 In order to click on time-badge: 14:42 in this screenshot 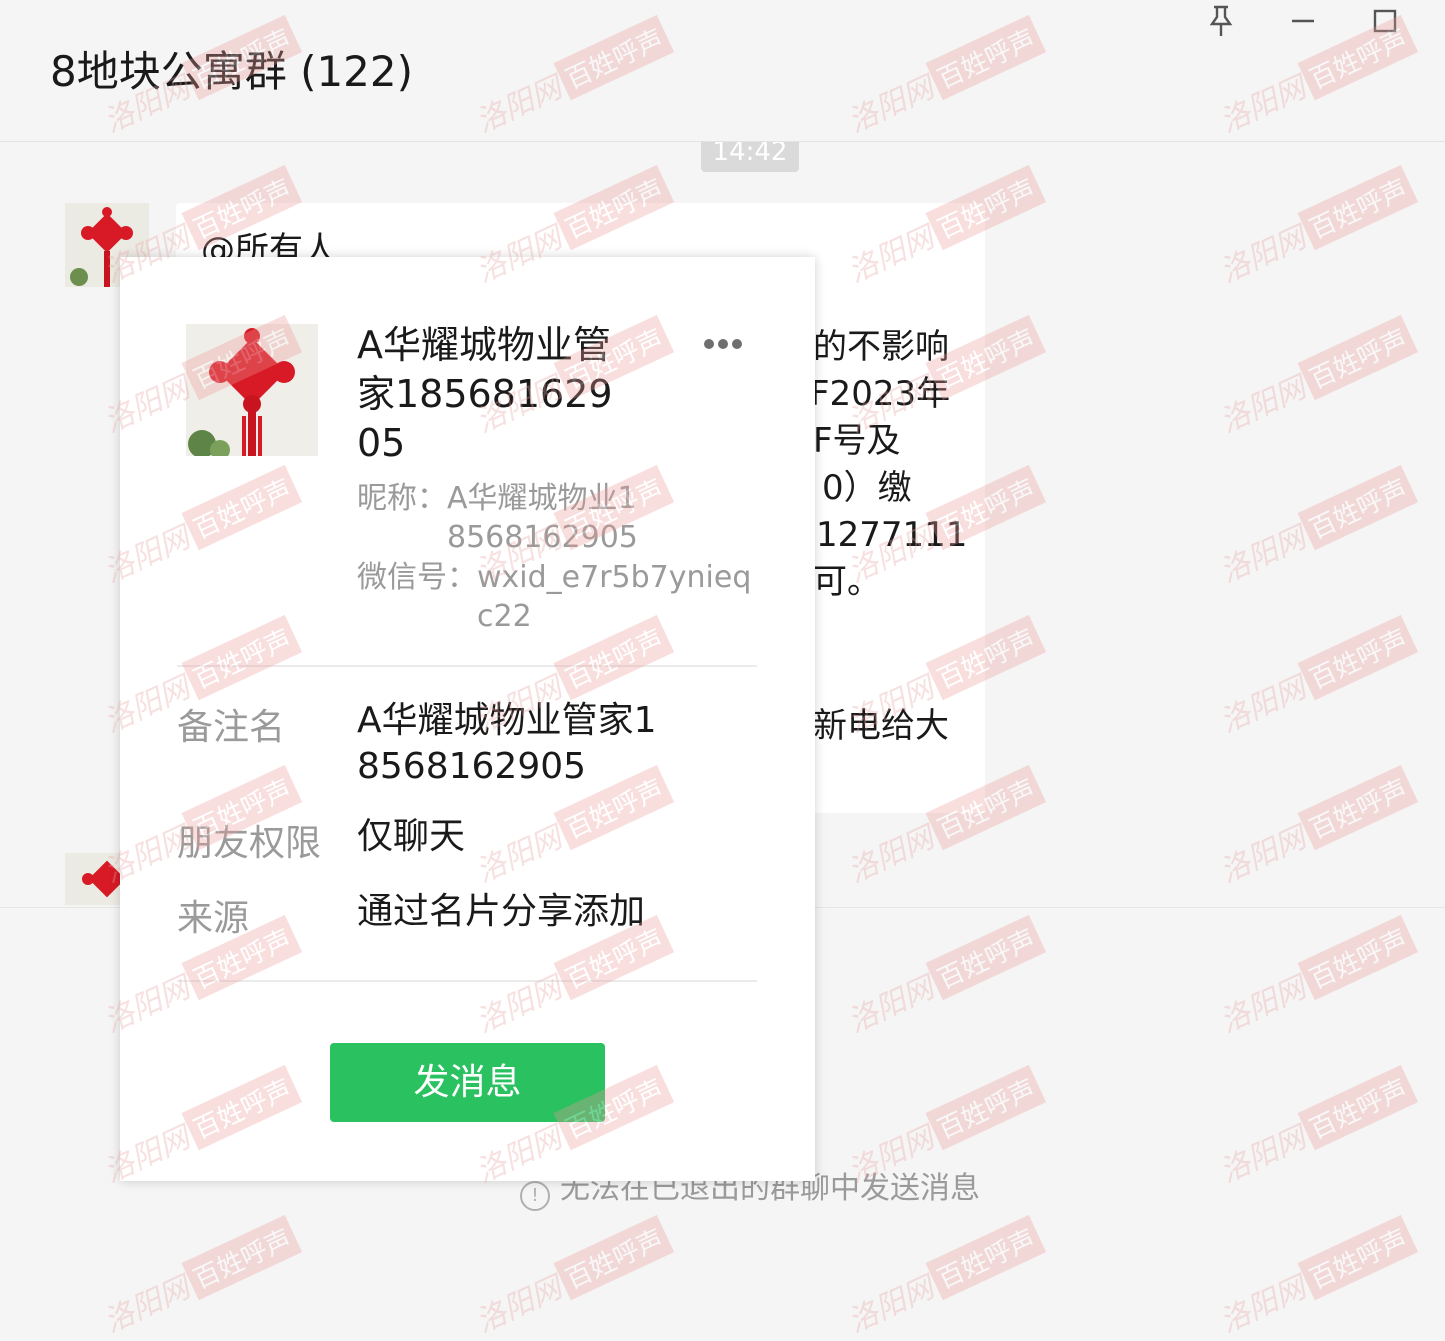, I will do `click(750, 157)`.